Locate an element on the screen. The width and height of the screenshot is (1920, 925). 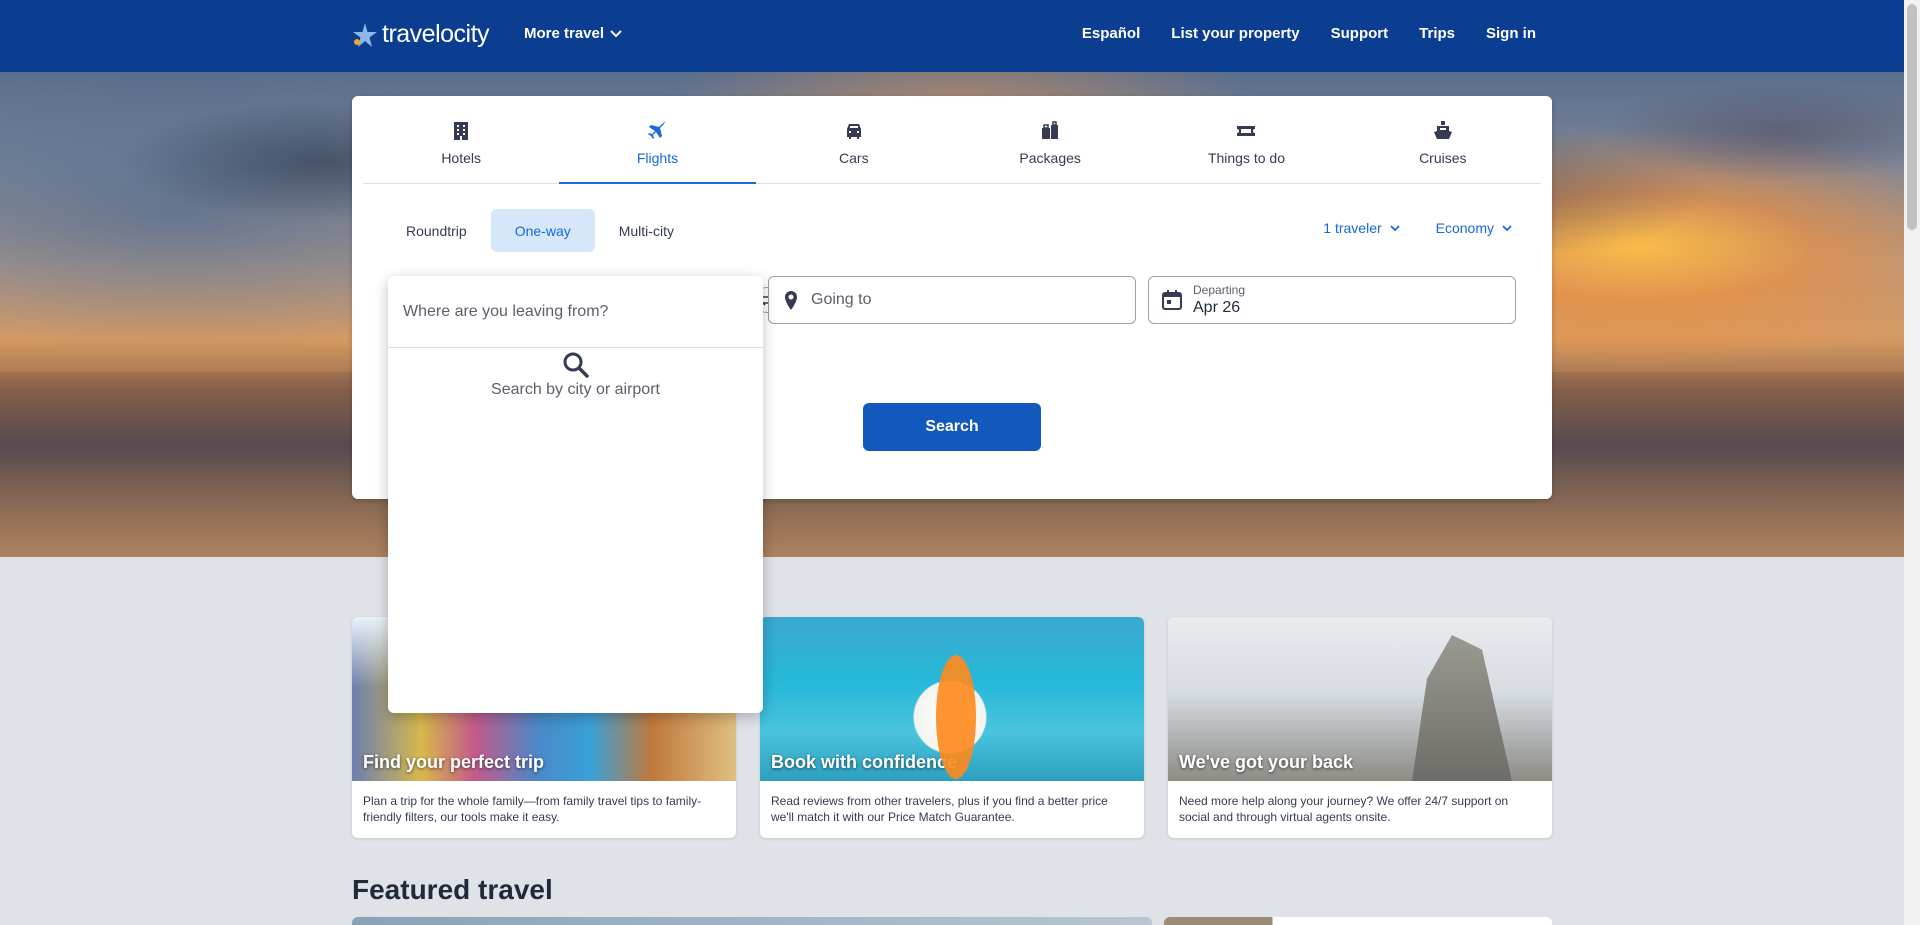
cabin-class-label: Economy is located at coordinates (1464, 228).